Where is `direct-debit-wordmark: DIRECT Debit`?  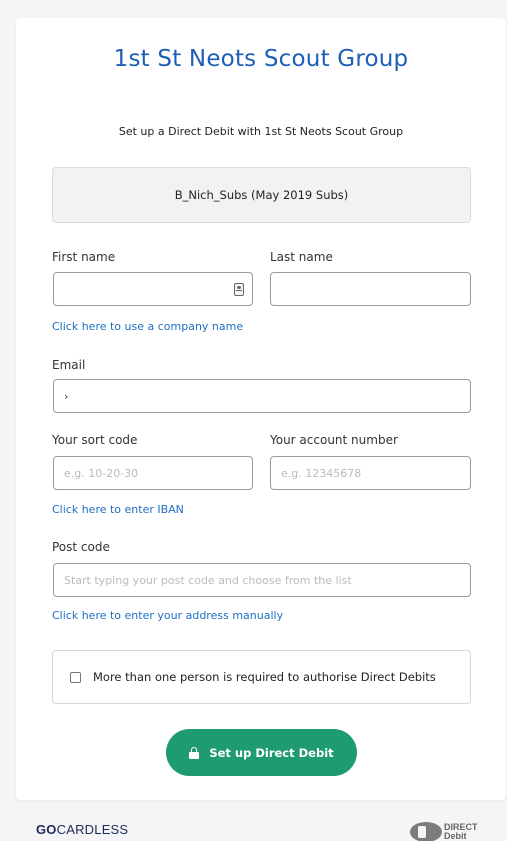
direct-debit-wordmark: DIRECT Debit is located at coordinates (461, 832).